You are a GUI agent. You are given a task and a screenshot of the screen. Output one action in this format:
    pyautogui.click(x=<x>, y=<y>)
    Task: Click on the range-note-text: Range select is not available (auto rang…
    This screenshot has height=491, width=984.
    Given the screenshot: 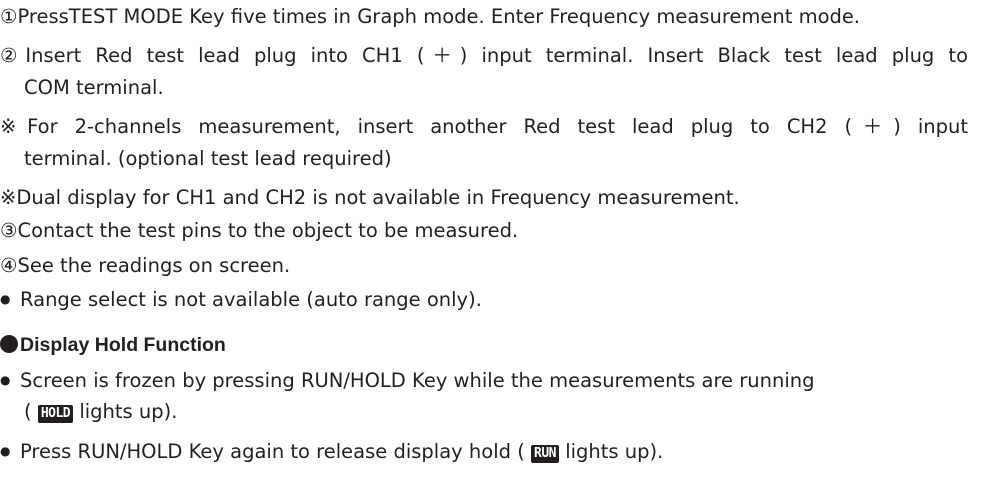 What is the action you would take?
    pyautogui.click(x=251, y=299)
    